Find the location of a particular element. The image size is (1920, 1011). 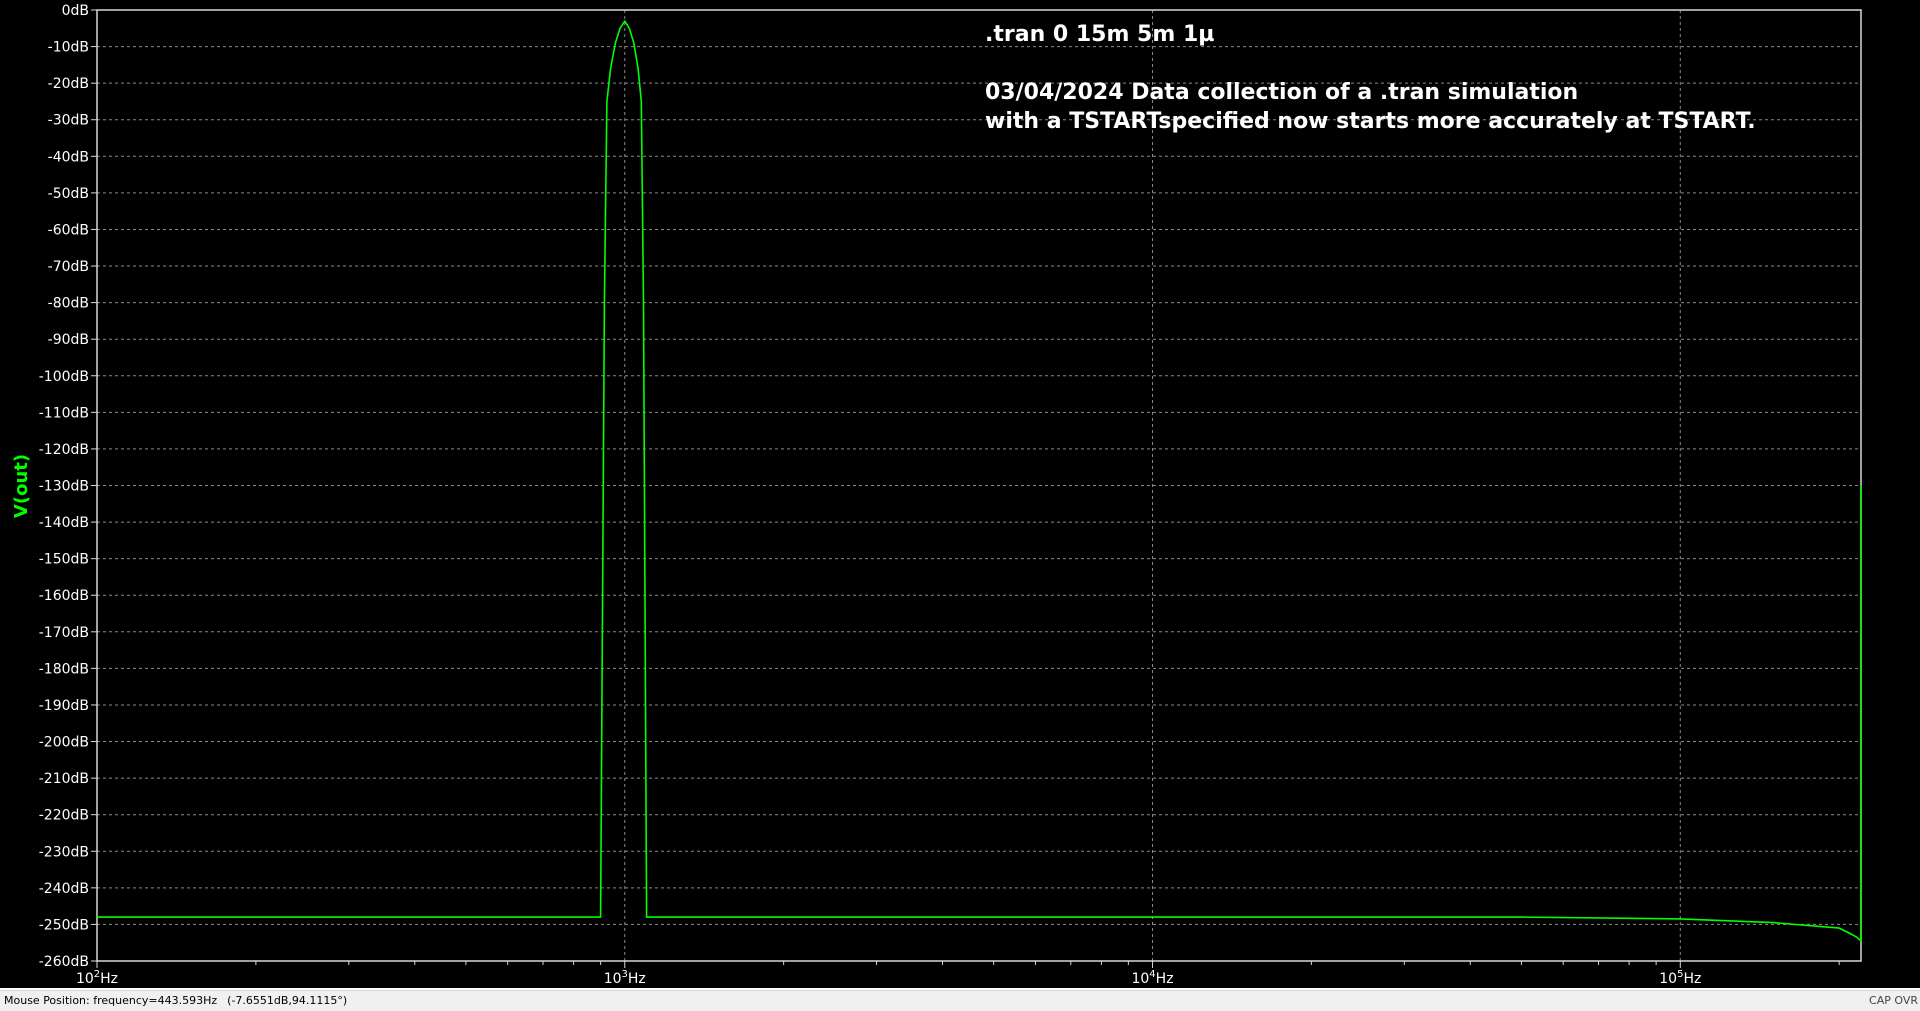

y-tick-label: -200dB is located at coordinates (64, 743).